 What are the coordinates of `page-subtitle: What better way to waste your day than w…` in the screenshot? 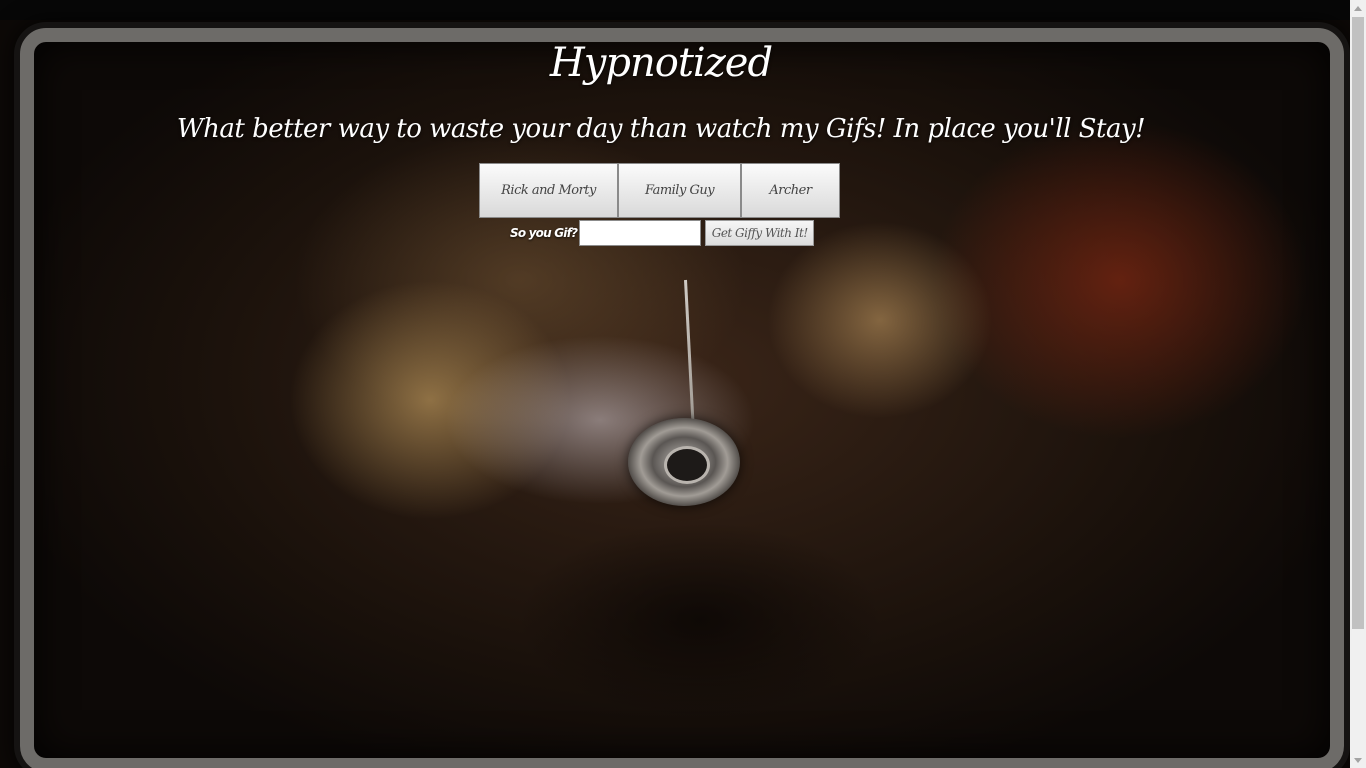 It's located at (661, 129).